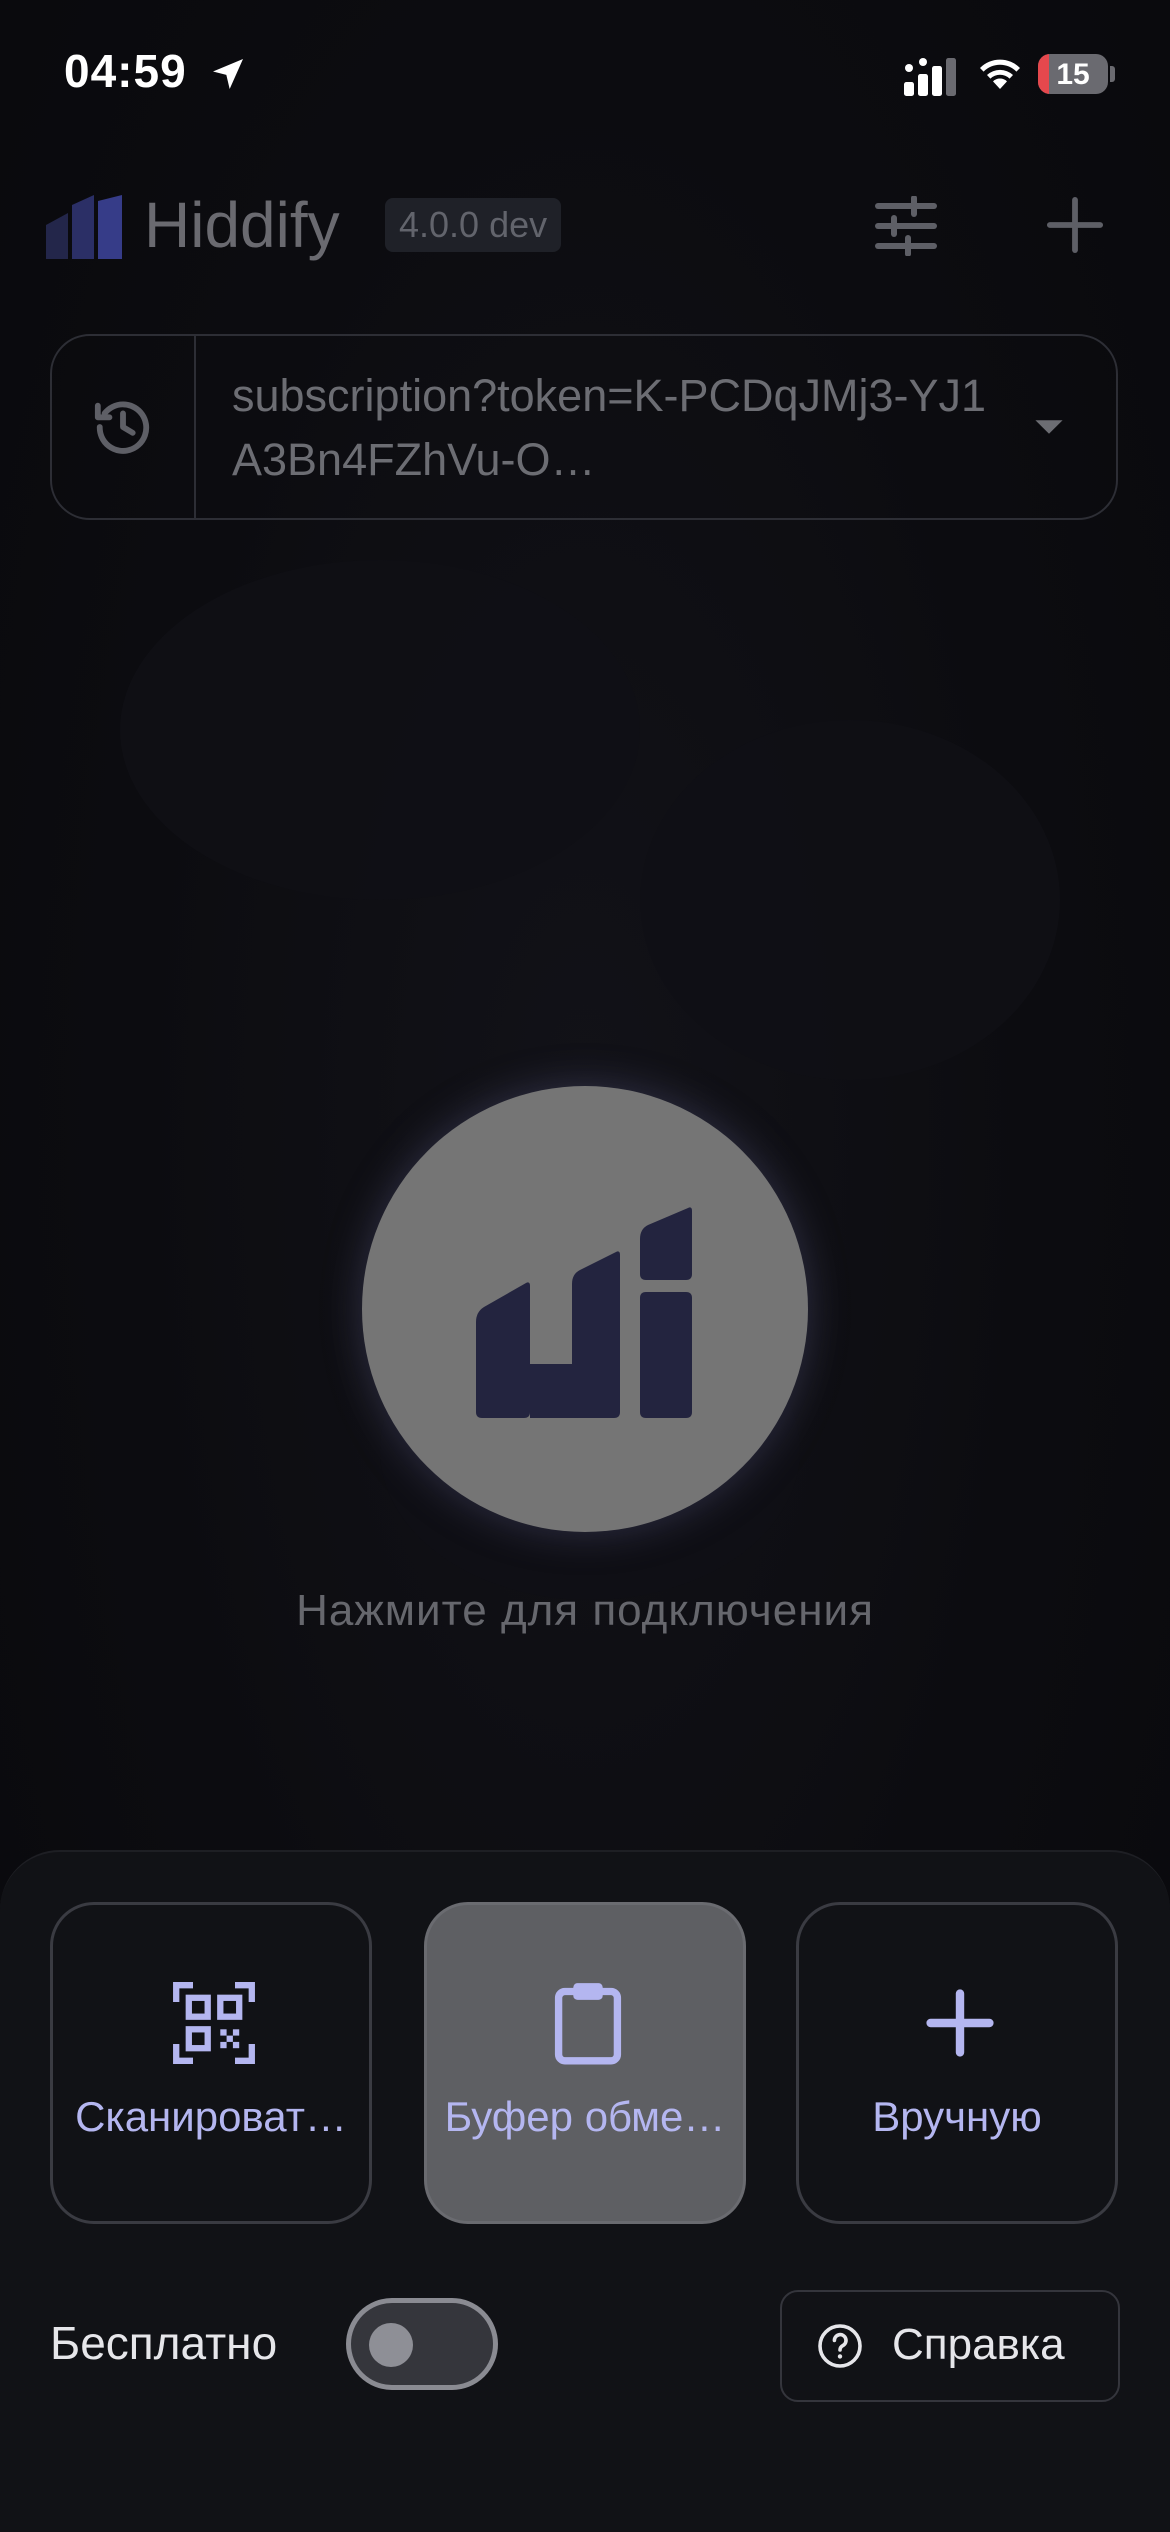  What do you see at coordinates (228, 74) in the screenshot?
I see `location-arrow-icon` at bounding box center [228, 74].